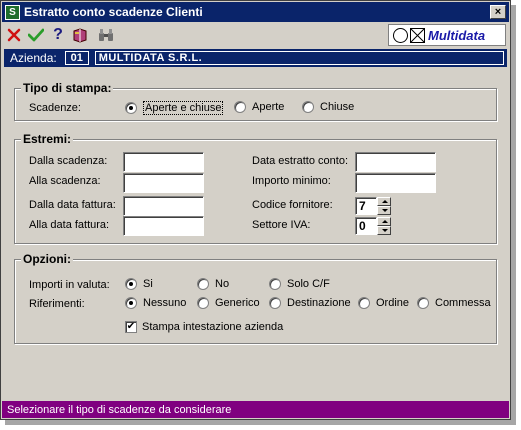  I want to click on help-icon: ?, so click(58, 34).